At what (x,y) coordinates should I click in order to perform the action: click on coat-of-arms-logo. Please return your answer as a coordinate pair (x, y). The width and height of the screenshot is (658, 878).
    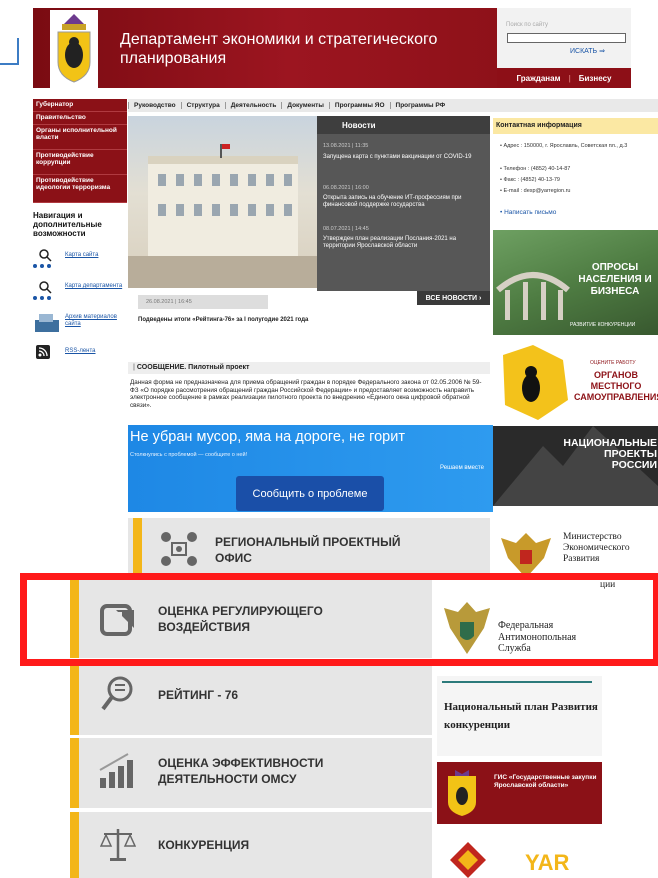
    Looking at the image, I should click on (74, 49).